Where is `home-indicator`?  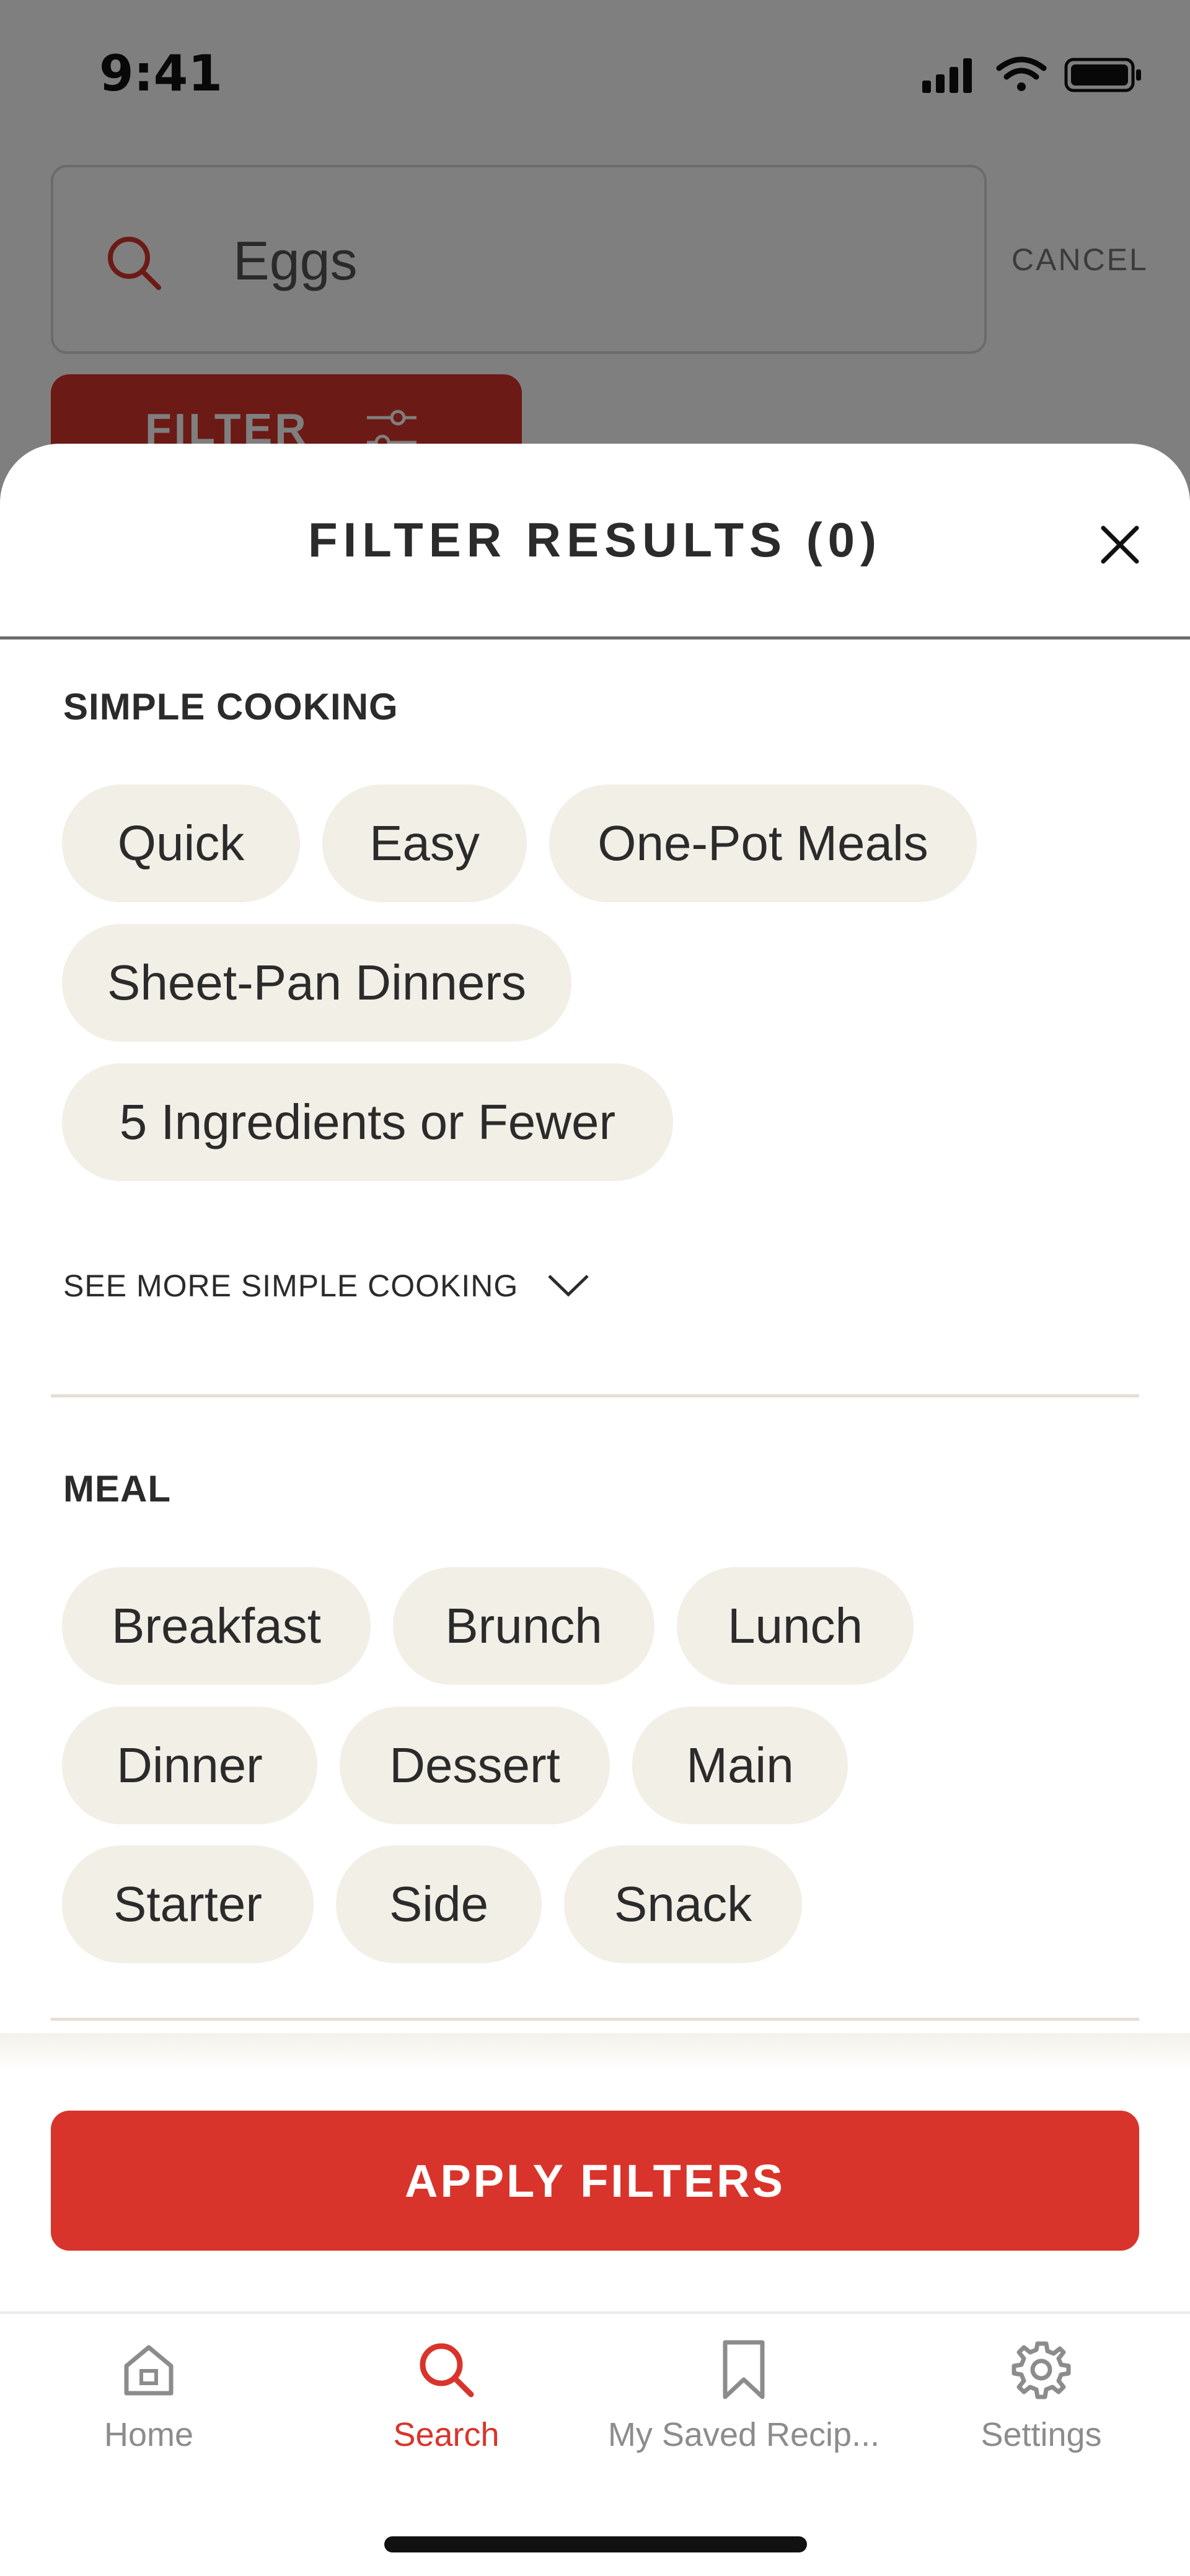
home-indicator is located at coordinates (595, 2544).